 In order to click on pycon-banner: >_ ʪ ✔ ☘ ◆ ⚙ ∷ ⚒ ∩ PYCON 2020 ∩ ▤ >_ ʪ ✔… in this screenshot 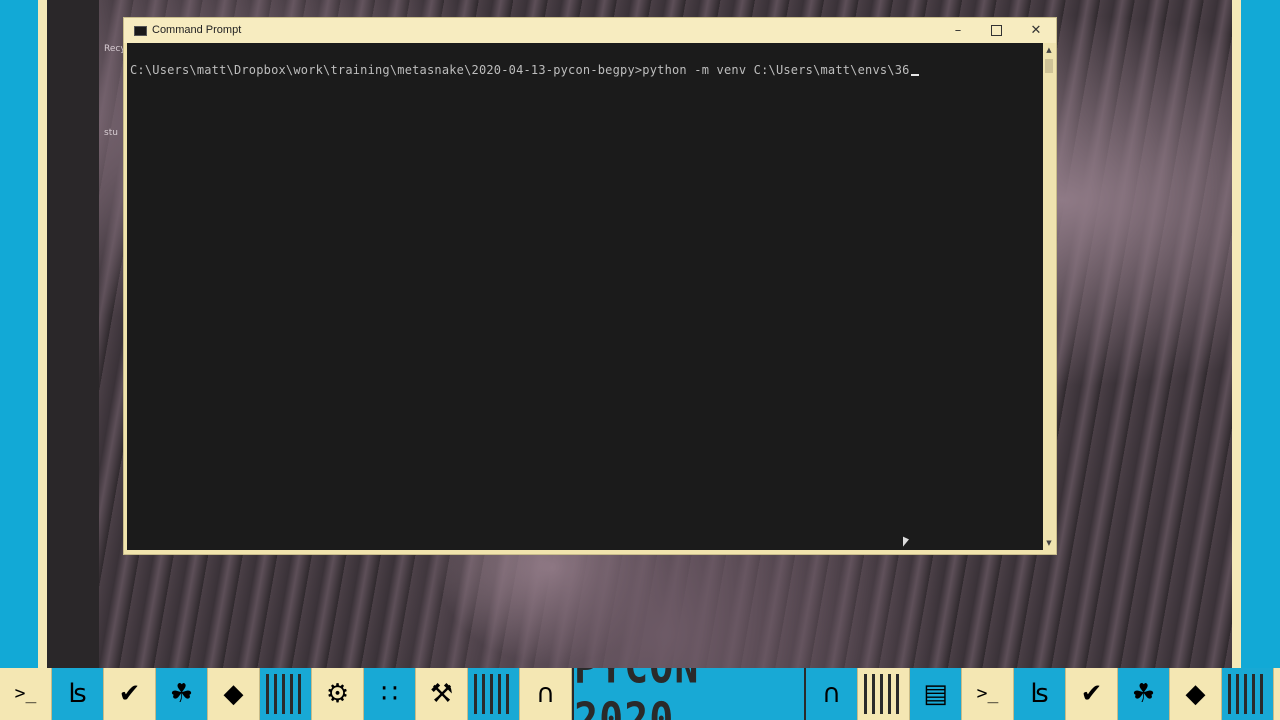, I will do `click(640, 694)`.